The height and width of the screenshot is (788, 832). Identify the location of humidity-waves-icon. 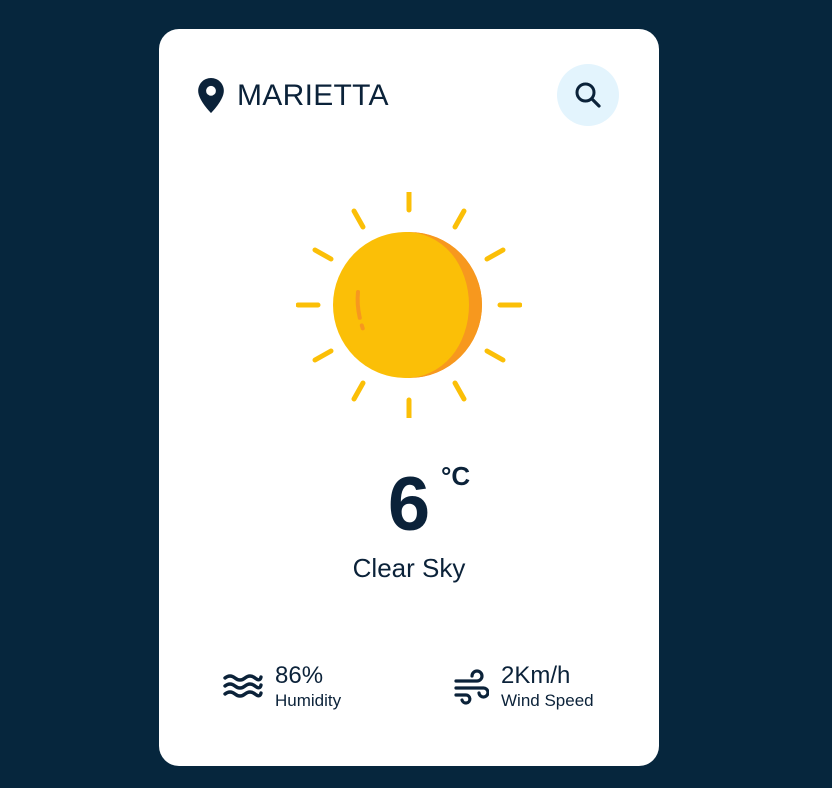
(243, 686).